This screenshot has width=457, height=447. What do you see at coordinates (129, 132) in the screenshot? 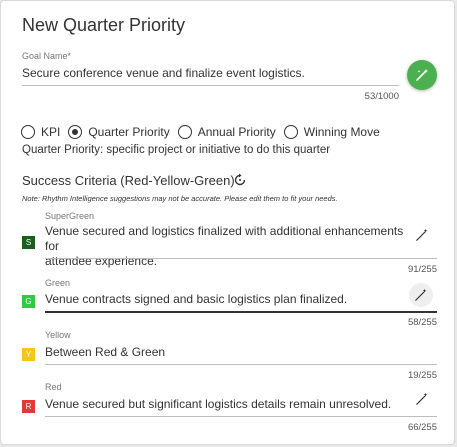
I see `radio-label: Quarter Priority` at bounding box center [129, 132].